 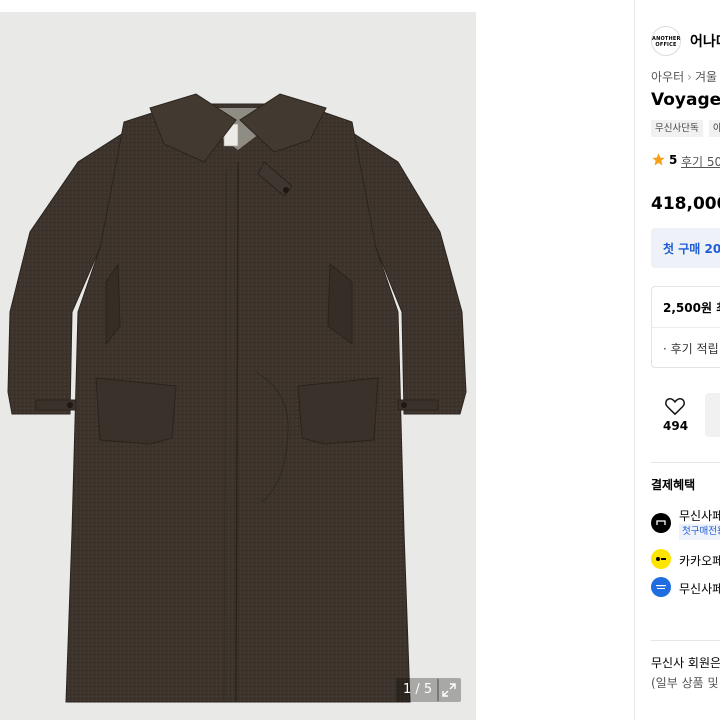 I want to click on point-benefit-item: · 후기 적립, so click(x=691, y=349).